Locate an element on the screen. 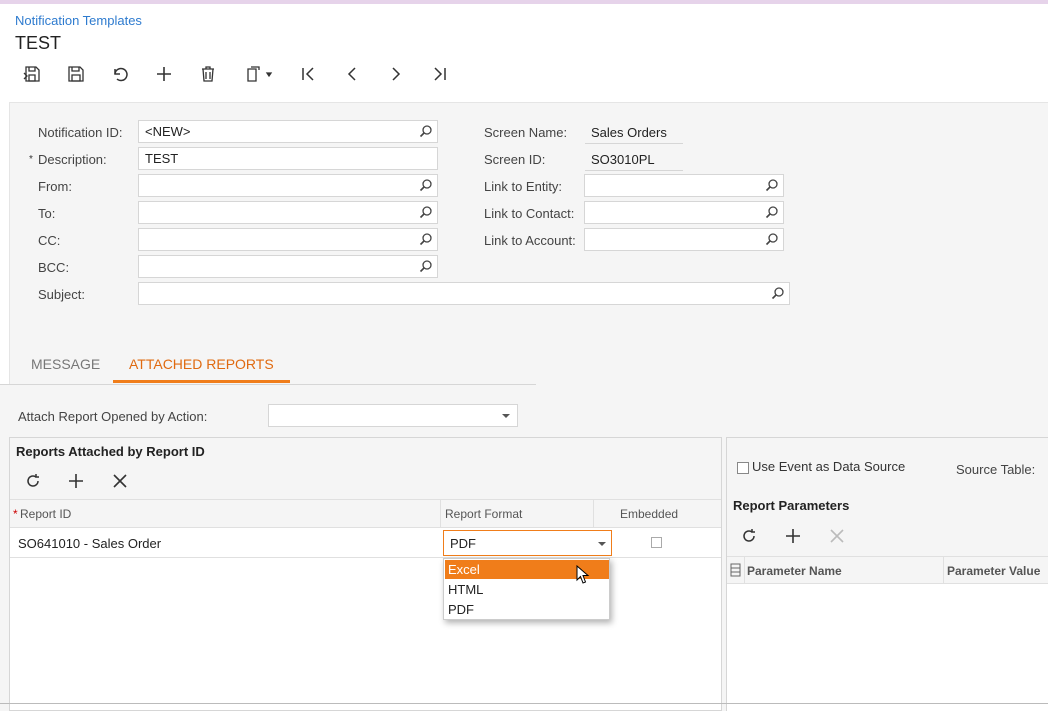 This screenshot has height=711, width=1048. link-contact-label: Link to Contact: is located at coordinates (529, 213).